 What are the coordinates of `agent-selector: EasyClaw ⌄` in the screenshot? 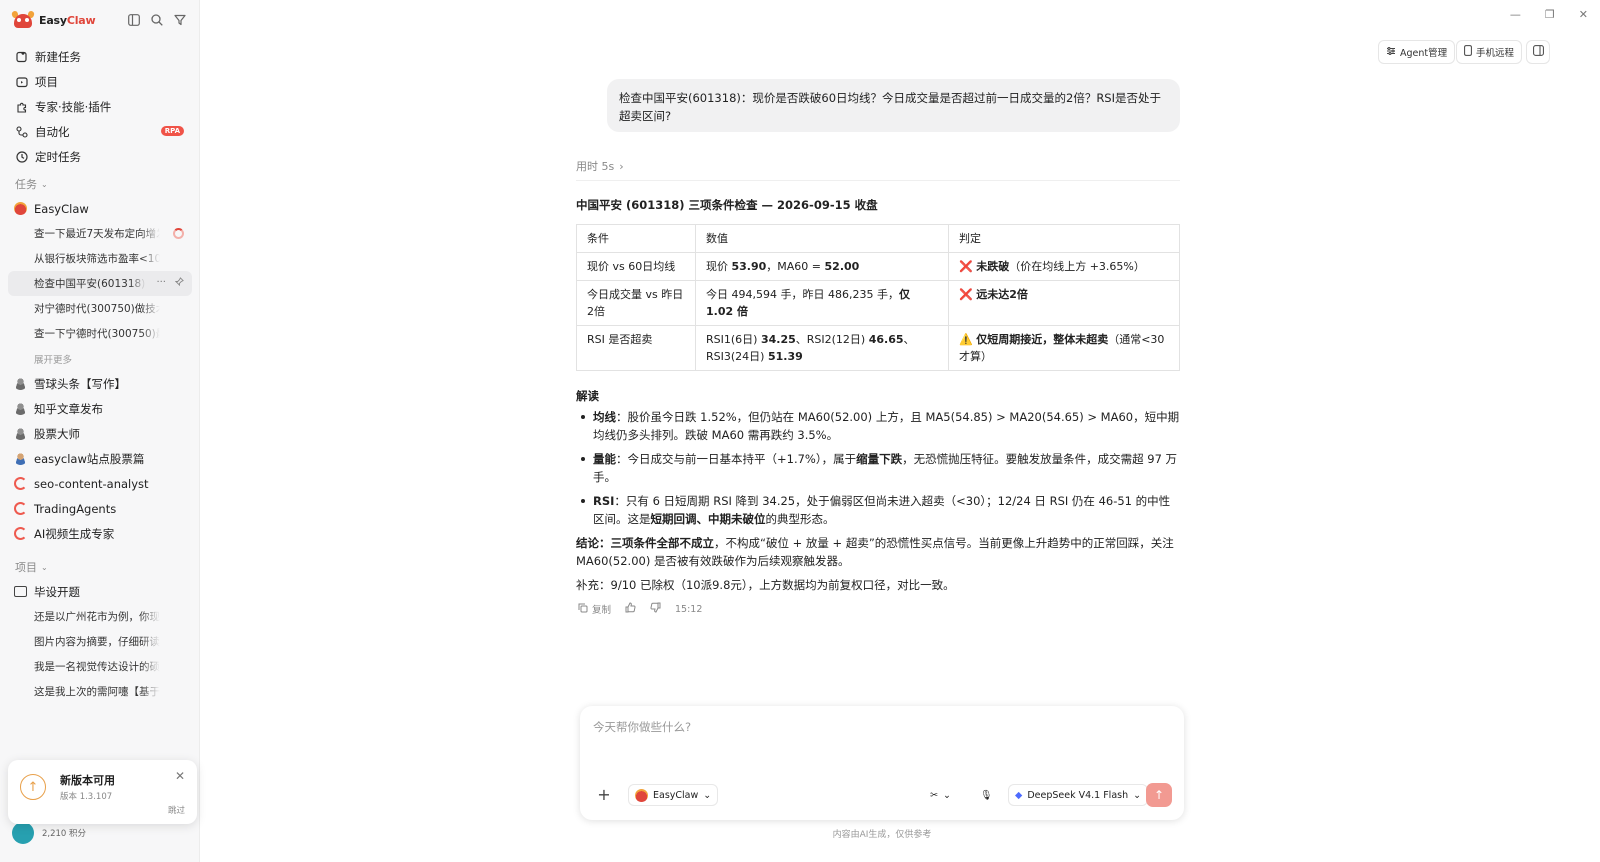 It's located at (673, 795).